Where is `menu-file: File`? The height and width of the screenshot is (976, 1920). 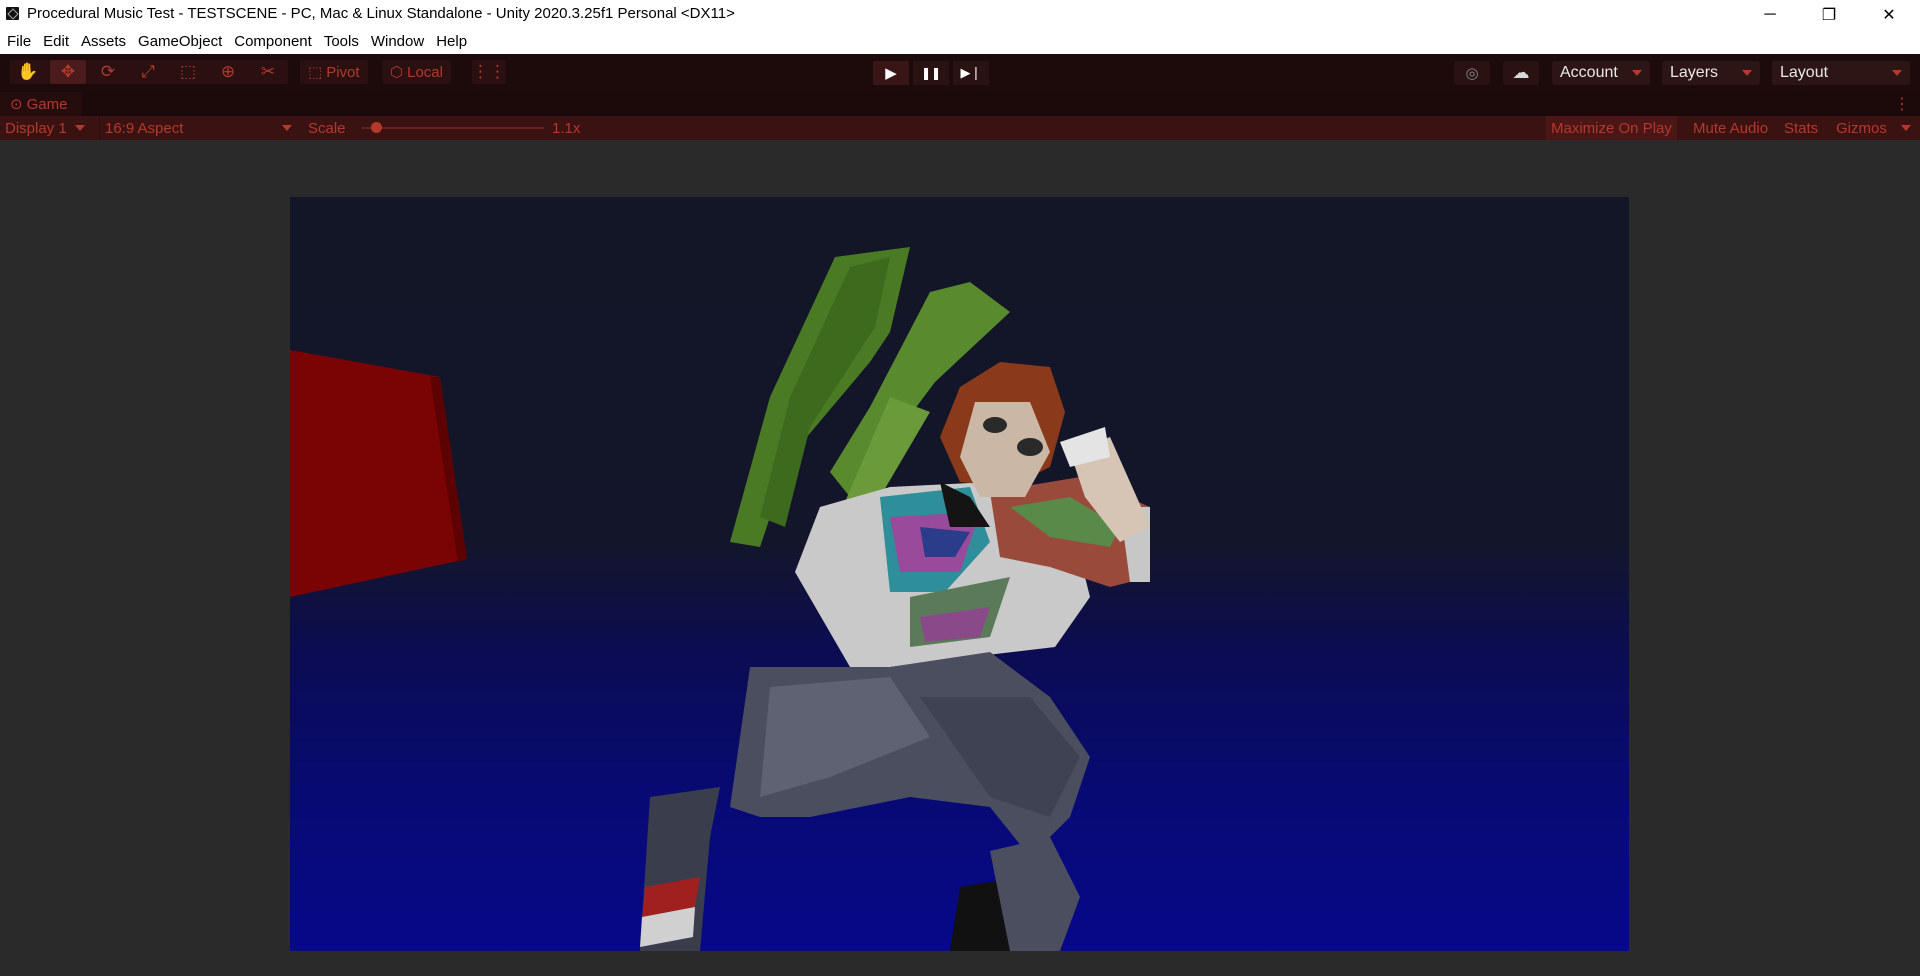
menu-file: File is located at coordinates (18, 41).